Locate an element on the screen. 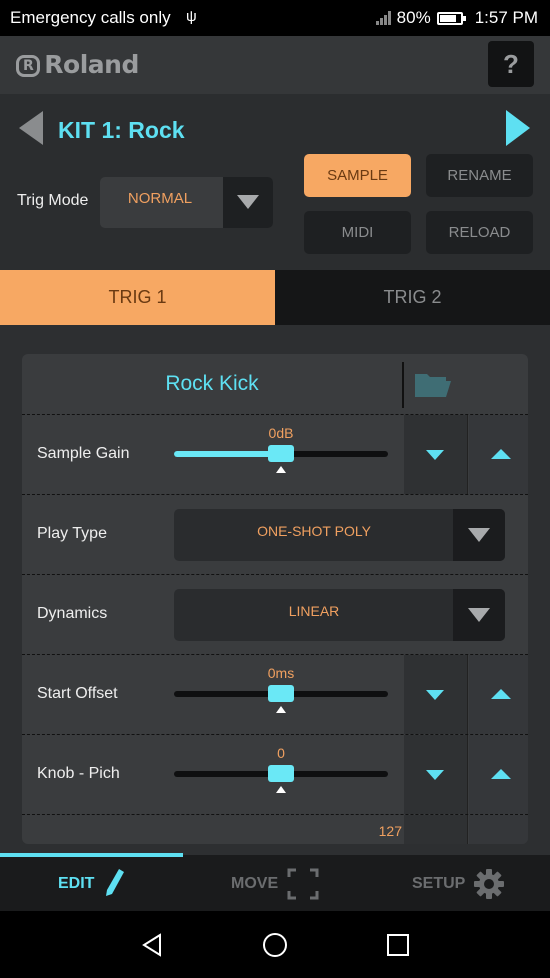 This screenshot has height=978, width=550. previous-kit-icon is located at coordinates (31, 128).